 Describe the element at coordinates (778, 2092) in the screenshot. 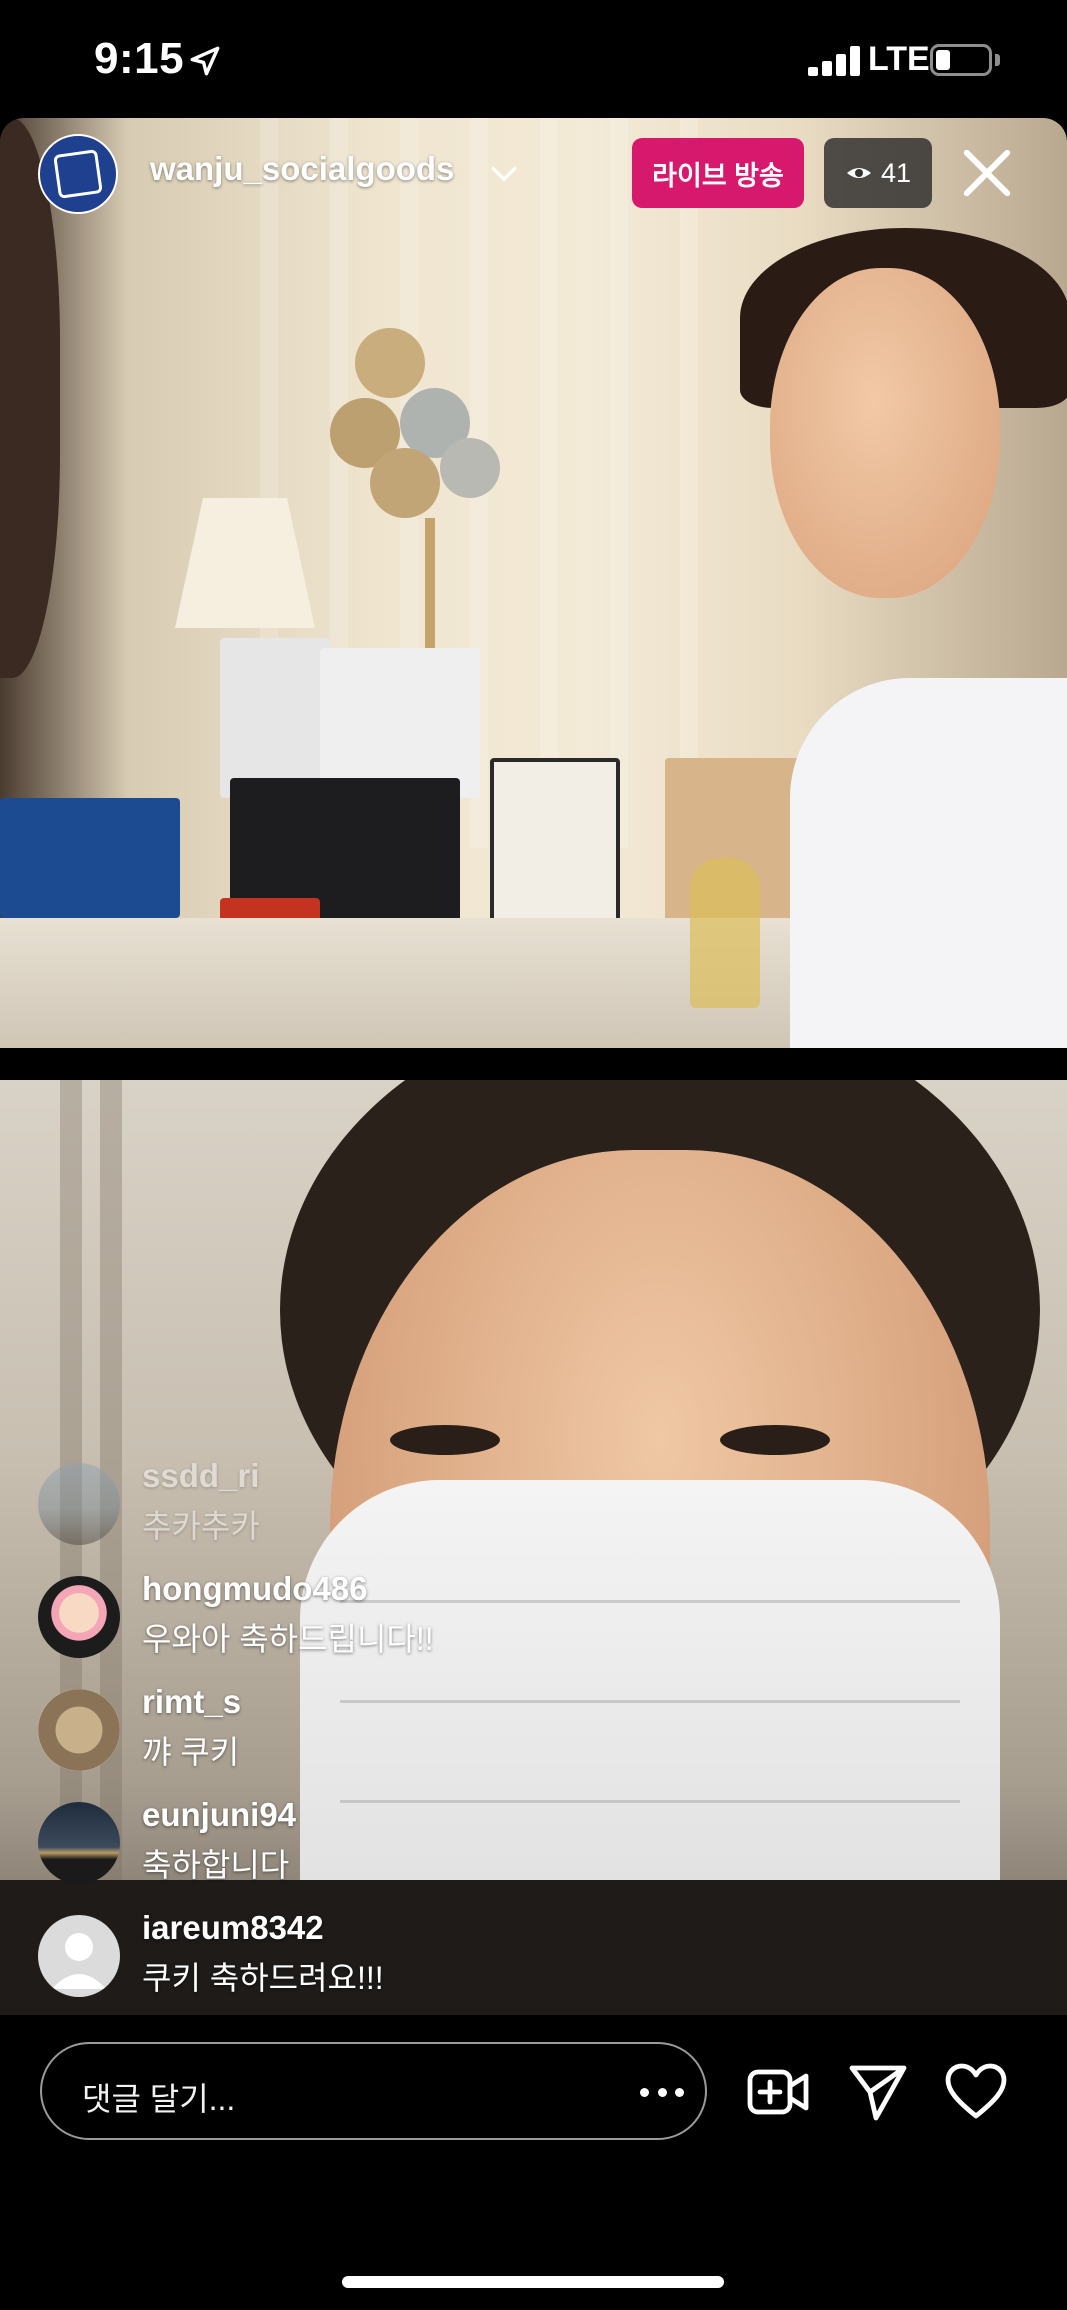

I see `add-video-icon` at that location.